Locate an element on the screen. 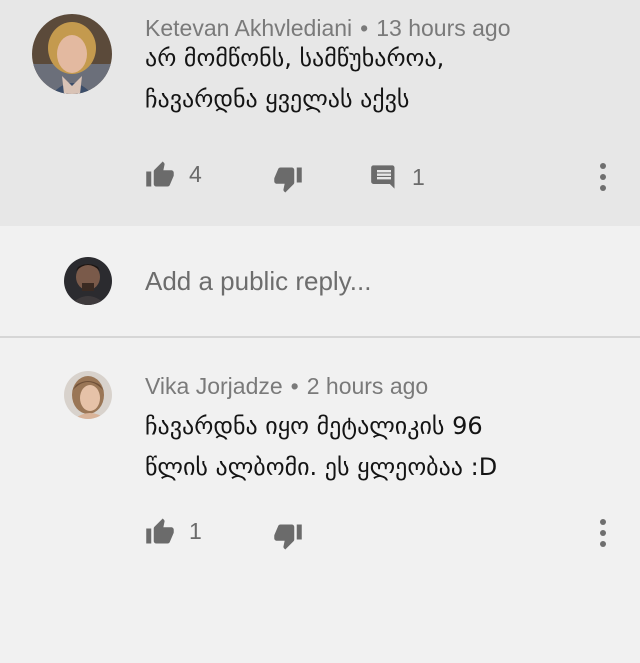 This screenshot has height=663, width=640. comment-line-1: არ მომწონს, სამწუხაროა, is located at coordinates (295, 58).